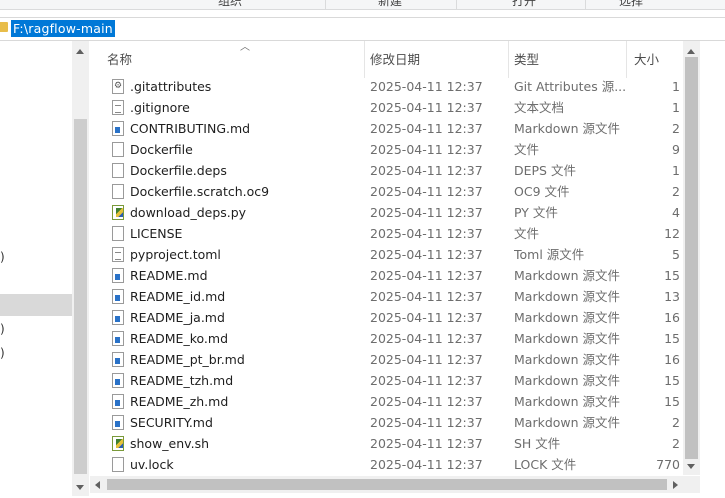  Describe the element at coordinates (63, 28) in the screenshot. I see `address-path-input: F:\ragflow-main` at that location.